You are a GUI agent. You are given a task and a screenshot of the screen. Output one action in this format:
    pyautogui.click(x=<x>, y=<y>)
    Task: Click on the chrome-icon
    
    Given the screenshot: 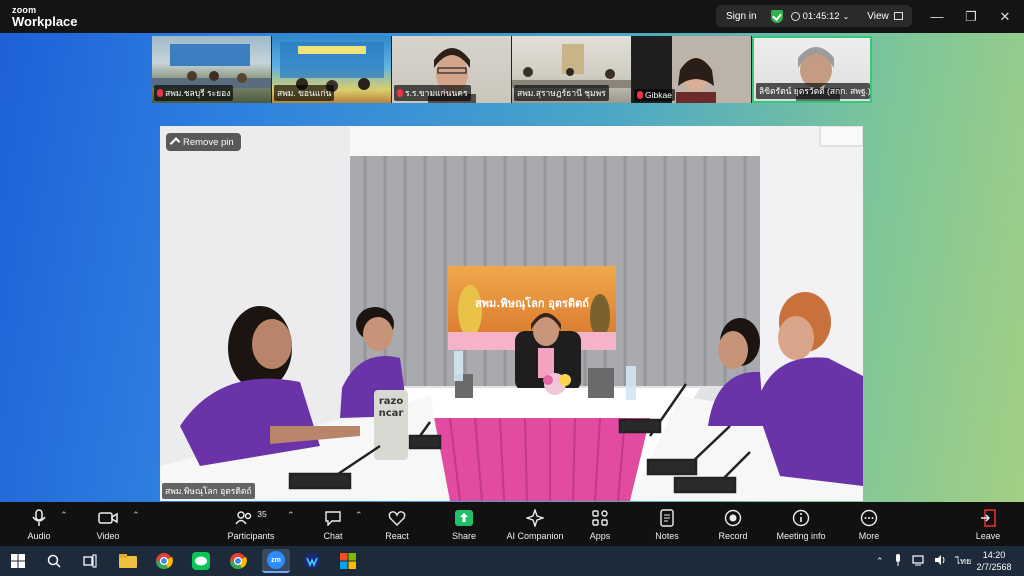 What is the action you would take?
    pyautogui.click(x=164, y=561)
    